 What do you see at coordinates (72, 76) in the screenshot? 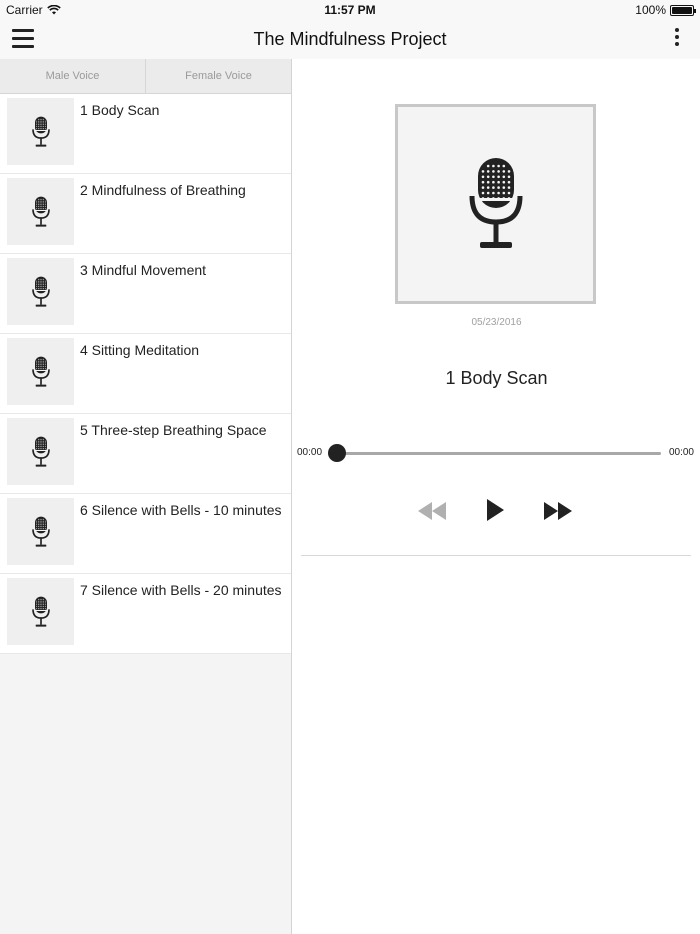
I see `tab-male-voice: Male Voice` at bounding box center [72, 76].